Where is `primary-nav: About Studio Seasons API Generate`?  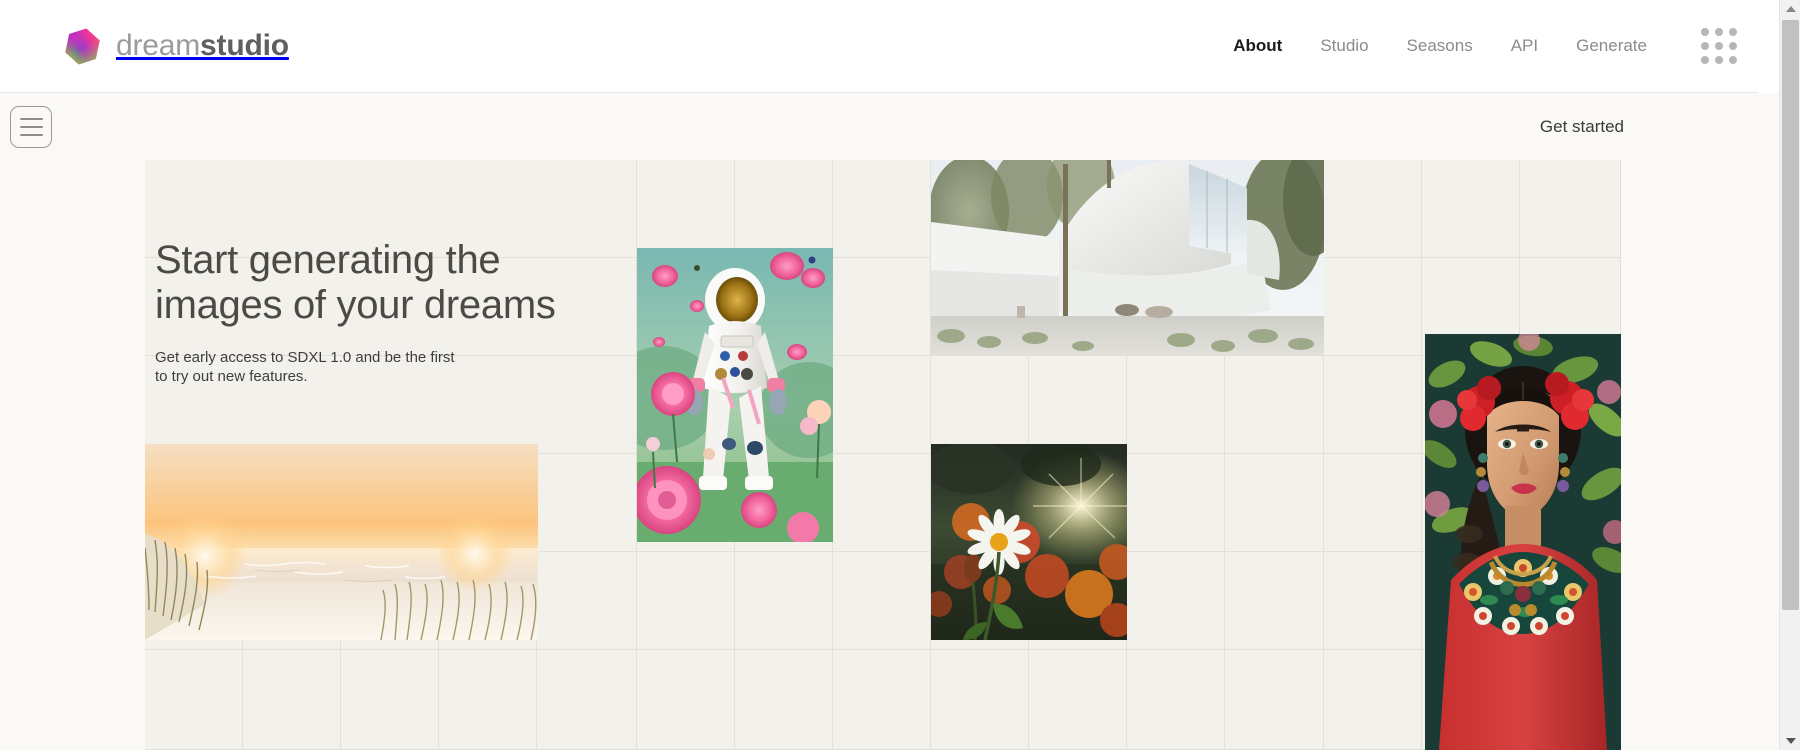
primary-nav: About Studio Seasons API Generate is located at coordinates (1506, 46).